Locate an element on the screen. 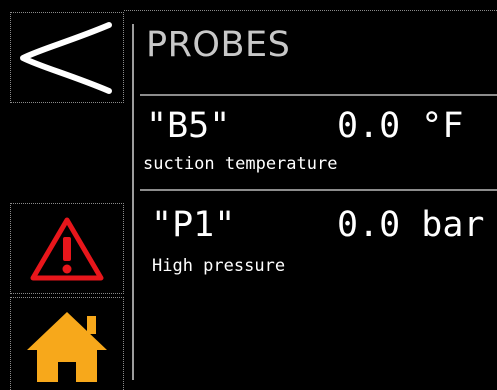 This screenshot has width=497, height=390. probe-value: 0.0 bar is located at coordinates (411, 225).